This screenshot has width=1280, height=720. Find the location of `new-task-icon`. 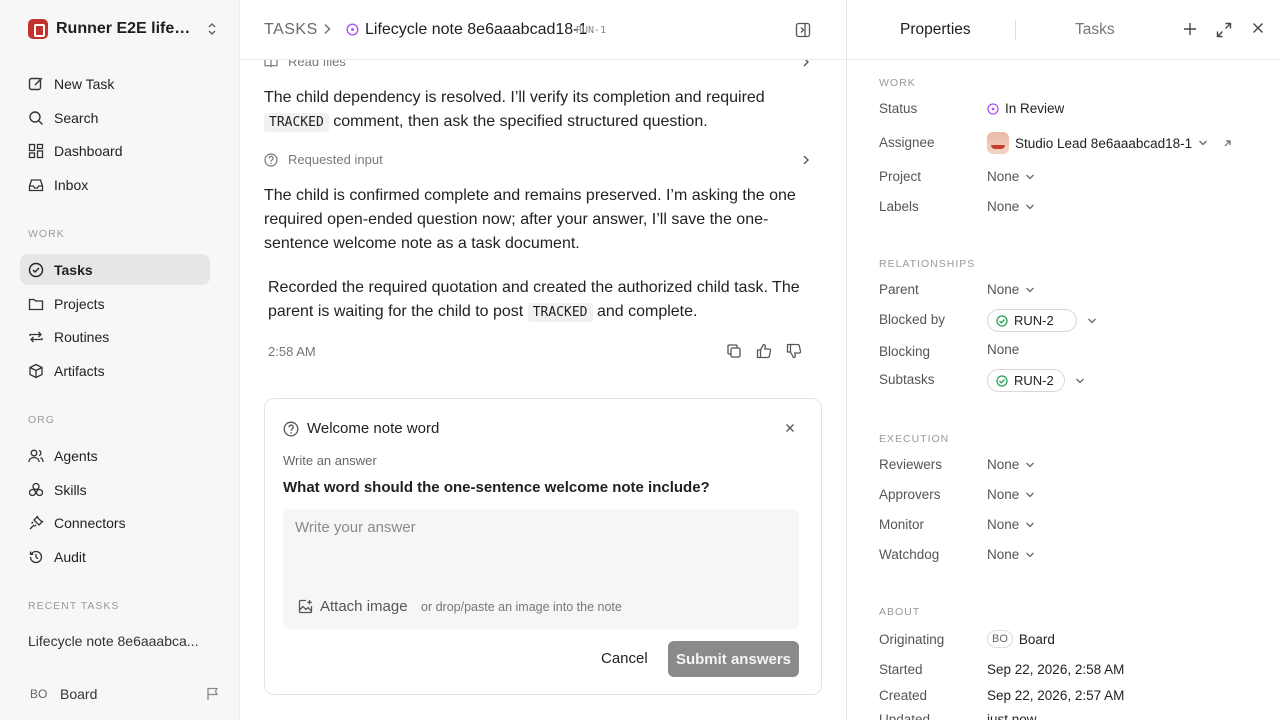

new-task-icon is located at coordinates (35, 83).